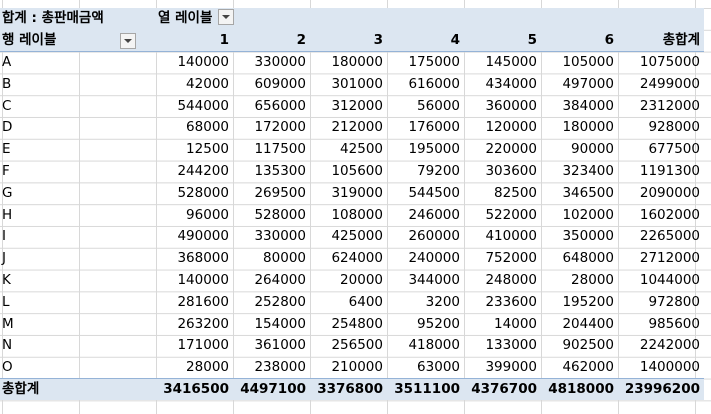  Describe the element at coordinates (348, 368) in the screenshot. I see `value-cell: 210000` at that location.